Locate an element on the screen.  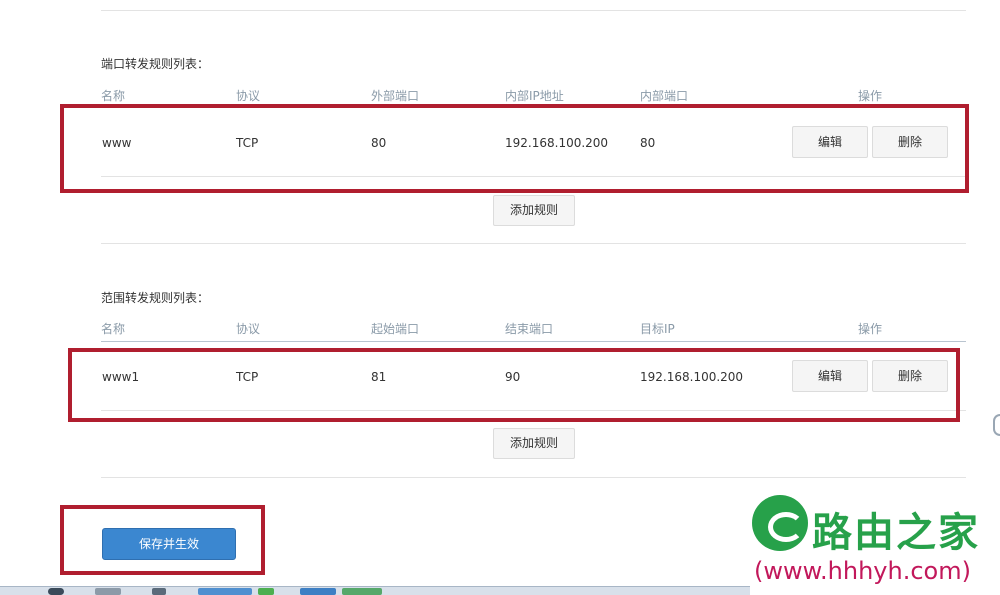
rf-add-rule-button: 添加规则 is located at coordinates (534, 443).